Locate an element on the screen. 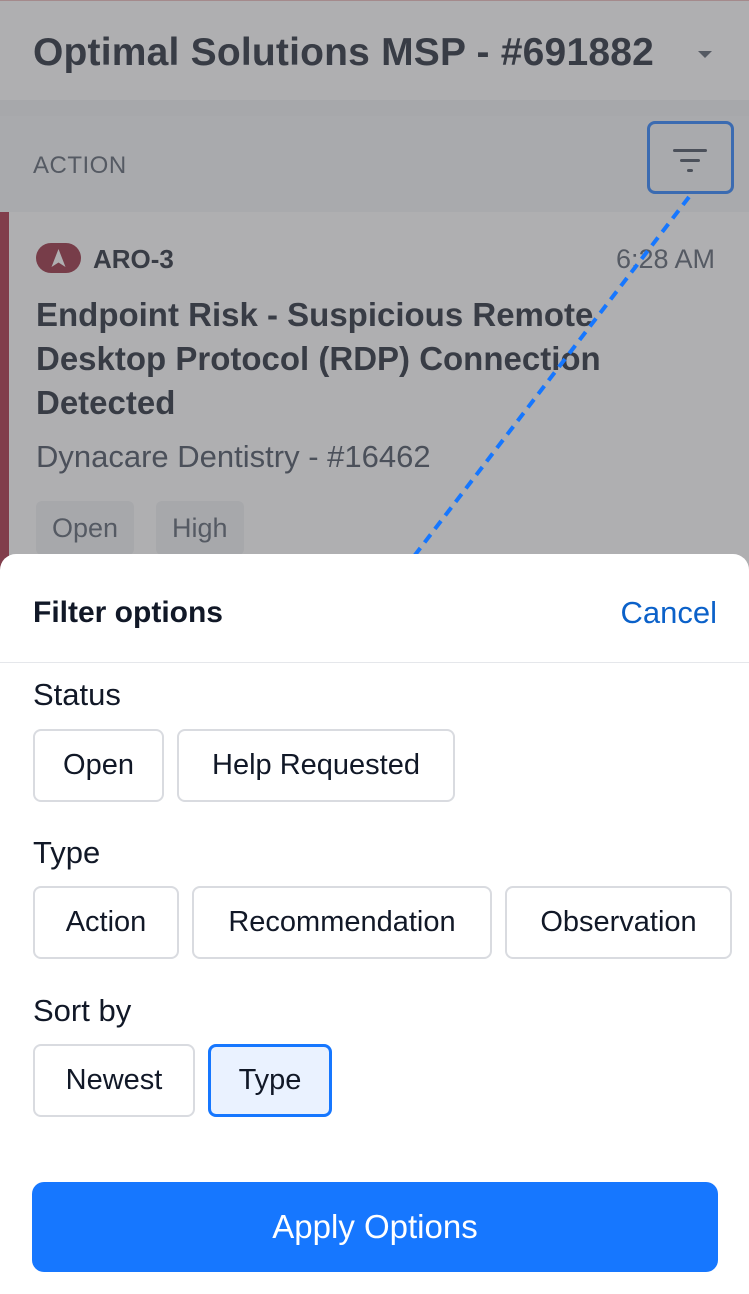  type-chip-recommendation: Recommendation is located at coordinates (342, 922).